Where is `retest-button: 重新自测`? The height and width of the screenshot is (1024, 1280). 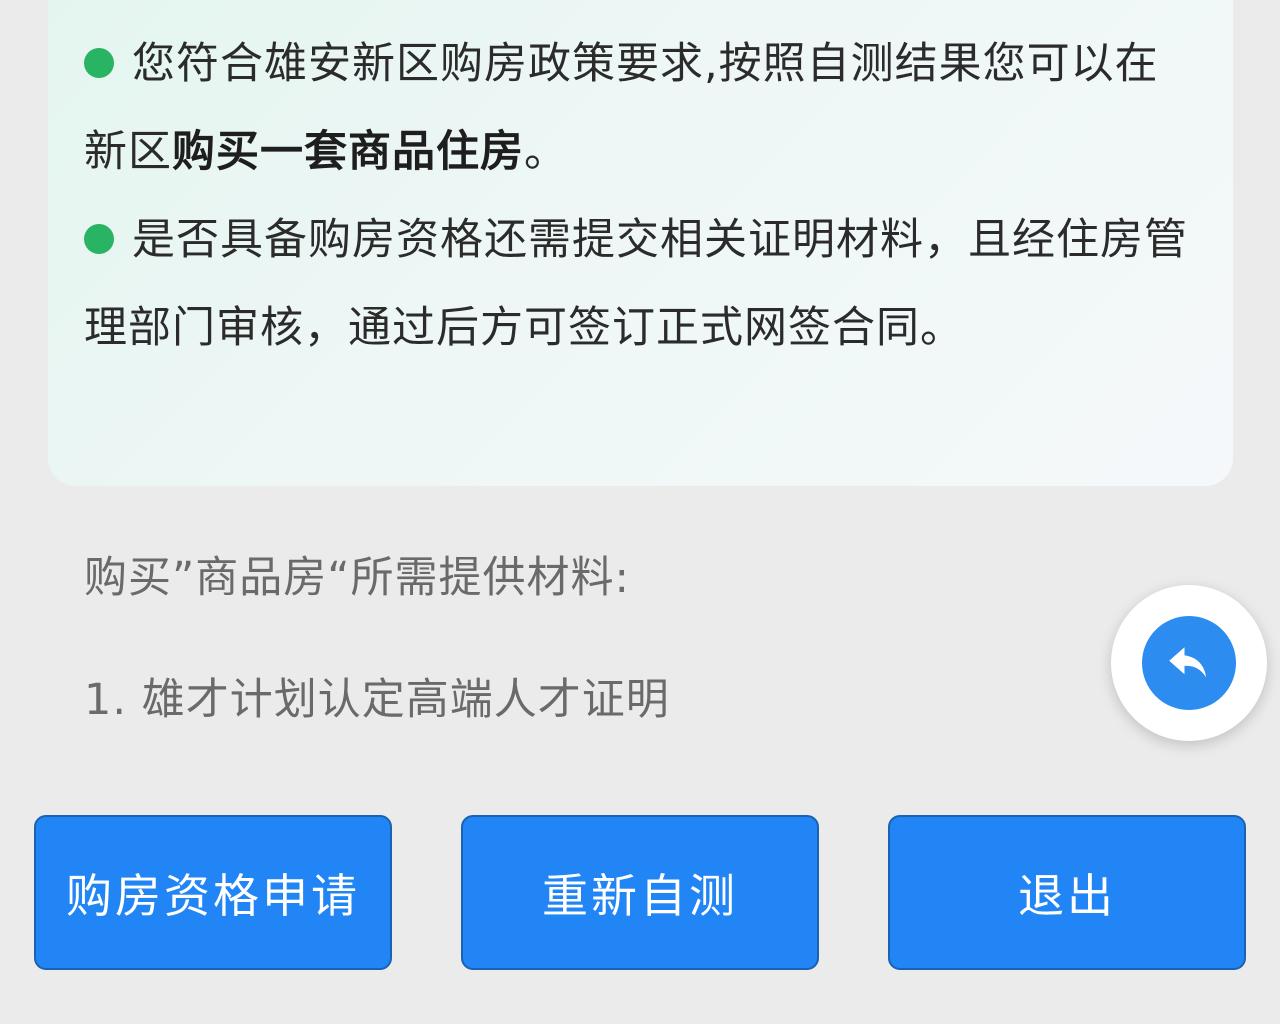 retest-button: 重新自测 is located at coordinates (640, 892).